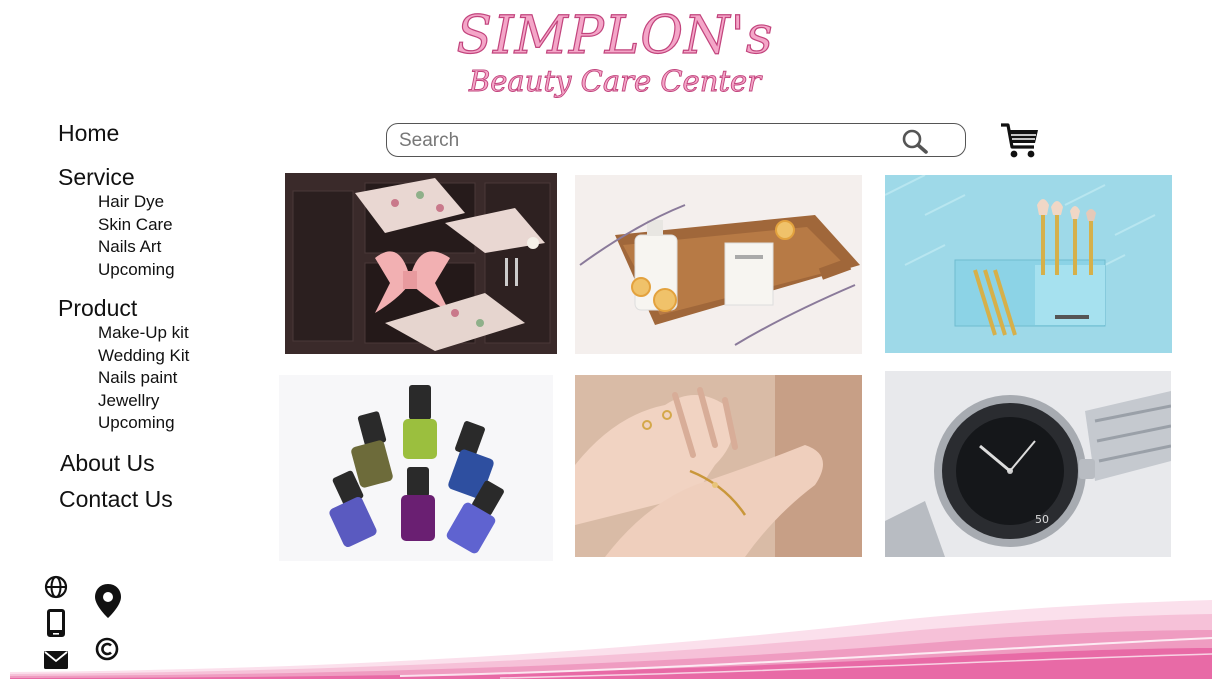 The image size is (1212, 679). What do you see at coordinates (158, 270) in the screenshot?
I see `nav-service-upcoming: Upcoming` at bounding box center [158, 270].